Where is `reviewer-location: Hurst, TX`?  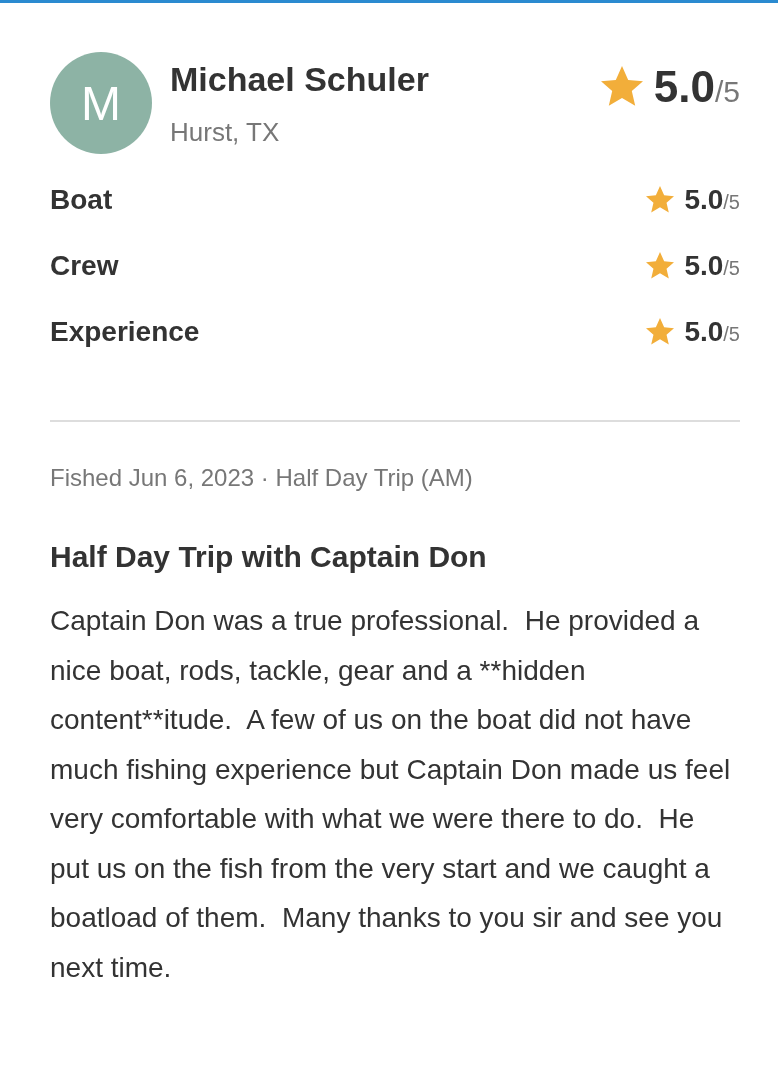 reviewer-location: Hurst, TX is located at coordinates (225, 132).